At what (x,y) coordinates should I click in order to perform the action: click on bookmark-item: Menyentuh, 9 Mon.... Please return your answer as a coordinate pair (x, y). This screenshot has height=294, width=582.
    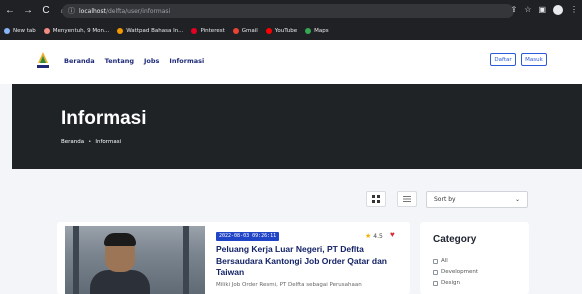
    Looking at the image, I should click on (76, 30).